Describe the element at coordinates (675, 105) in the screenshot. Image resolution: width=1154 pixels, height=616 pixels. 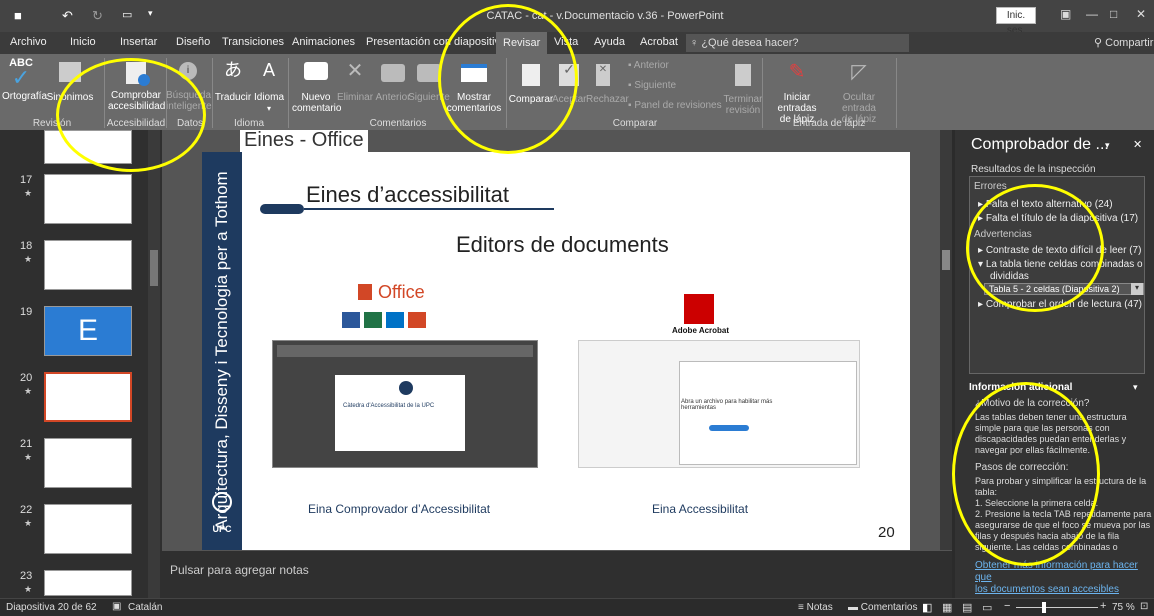
I see `revisions-pane-button: ▪ Panel de revisiones` at that location.